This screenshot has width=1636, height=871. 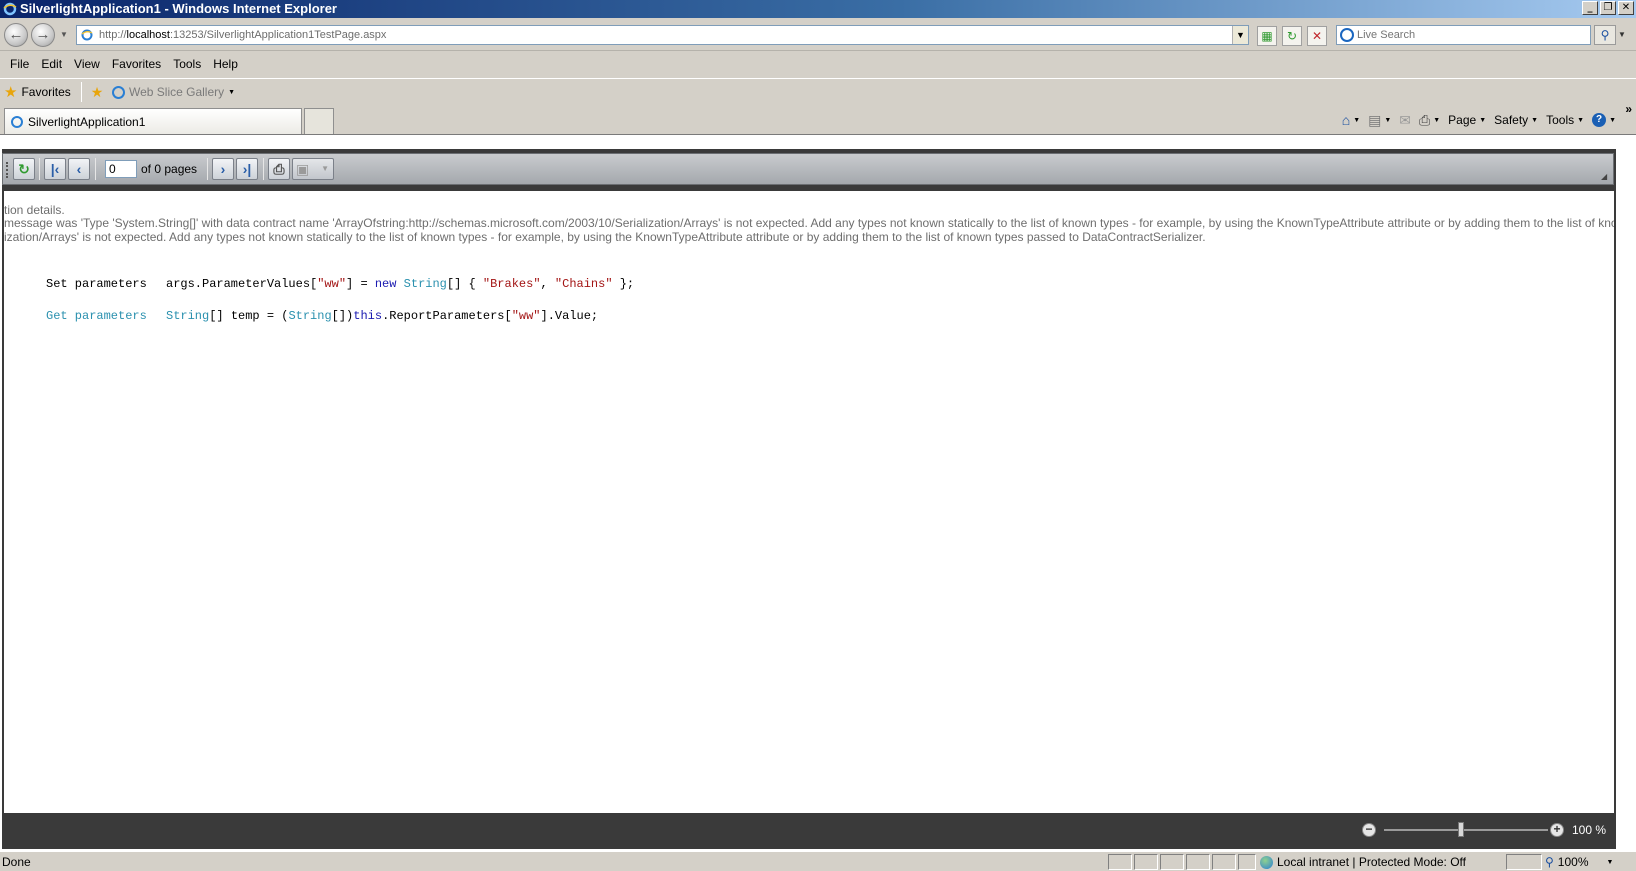 What do you see at coordinates (87, 35) in the screenshot?
I see `page-icon` at bounding box center [87, 35].